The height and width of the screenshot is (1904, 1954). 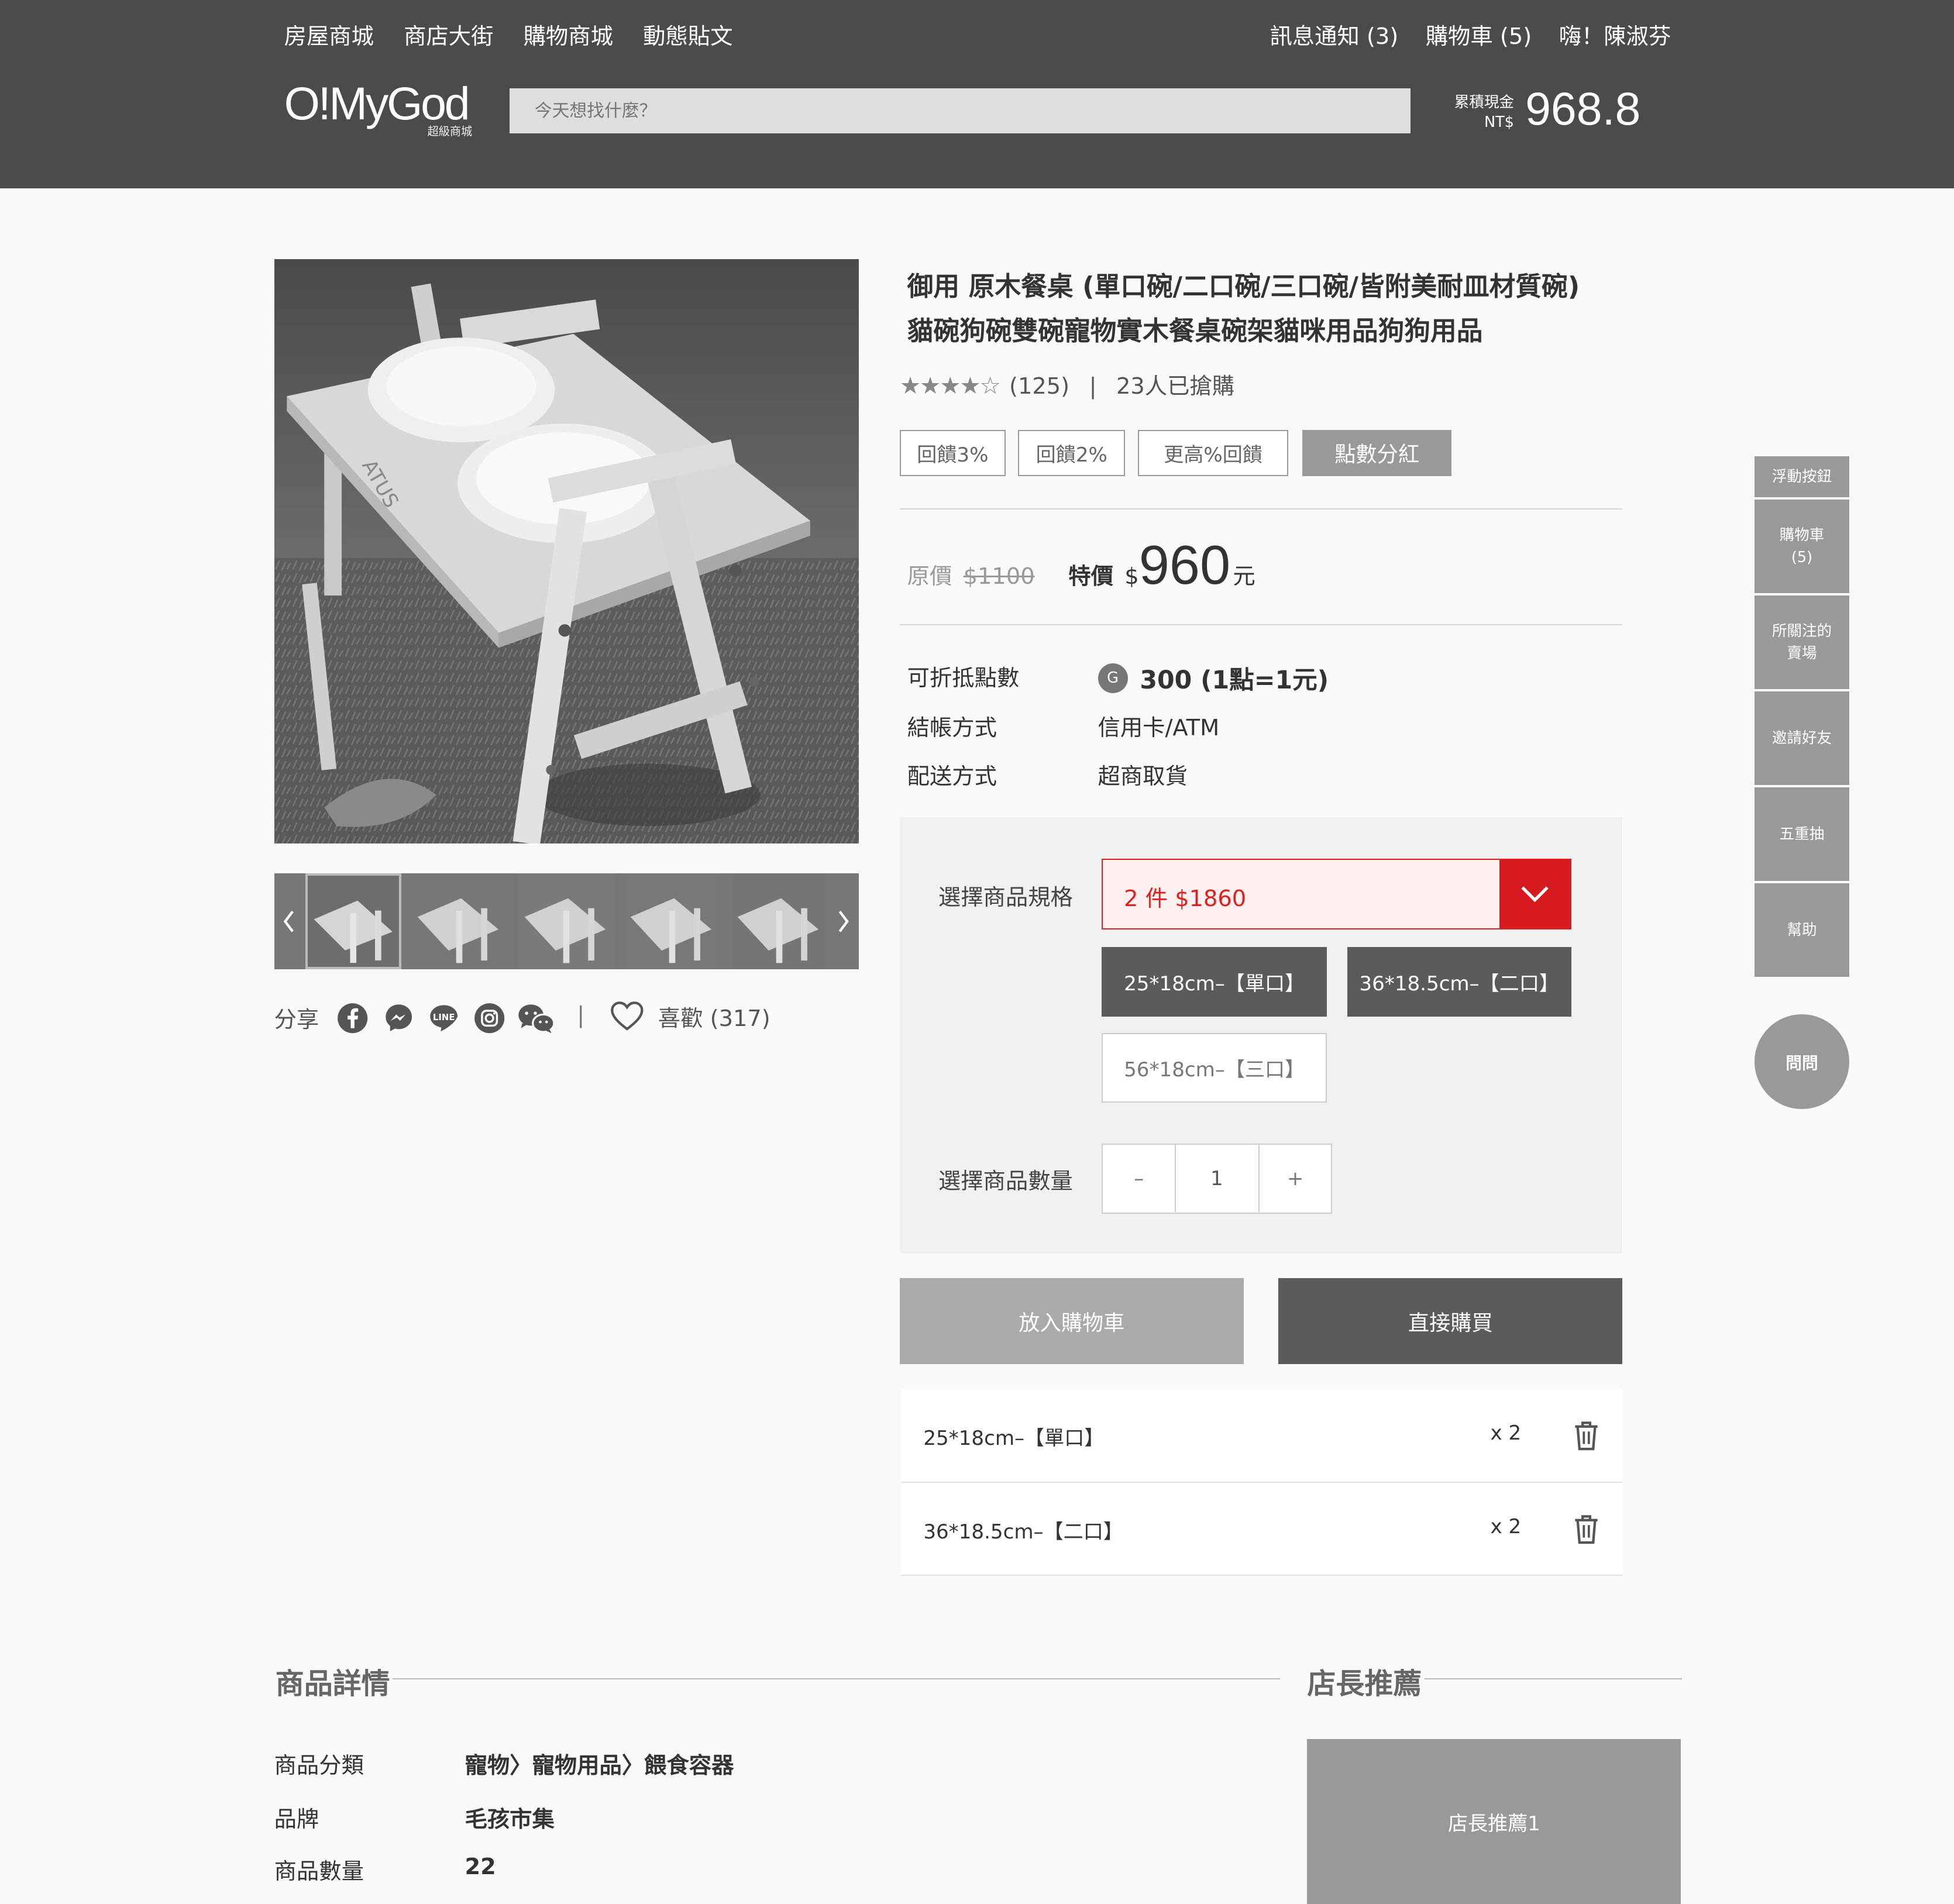 What do you see at coordinates (929, 576) in the screenshot?
I see `original-price-label: 原價` at bounding box center [929, 576].